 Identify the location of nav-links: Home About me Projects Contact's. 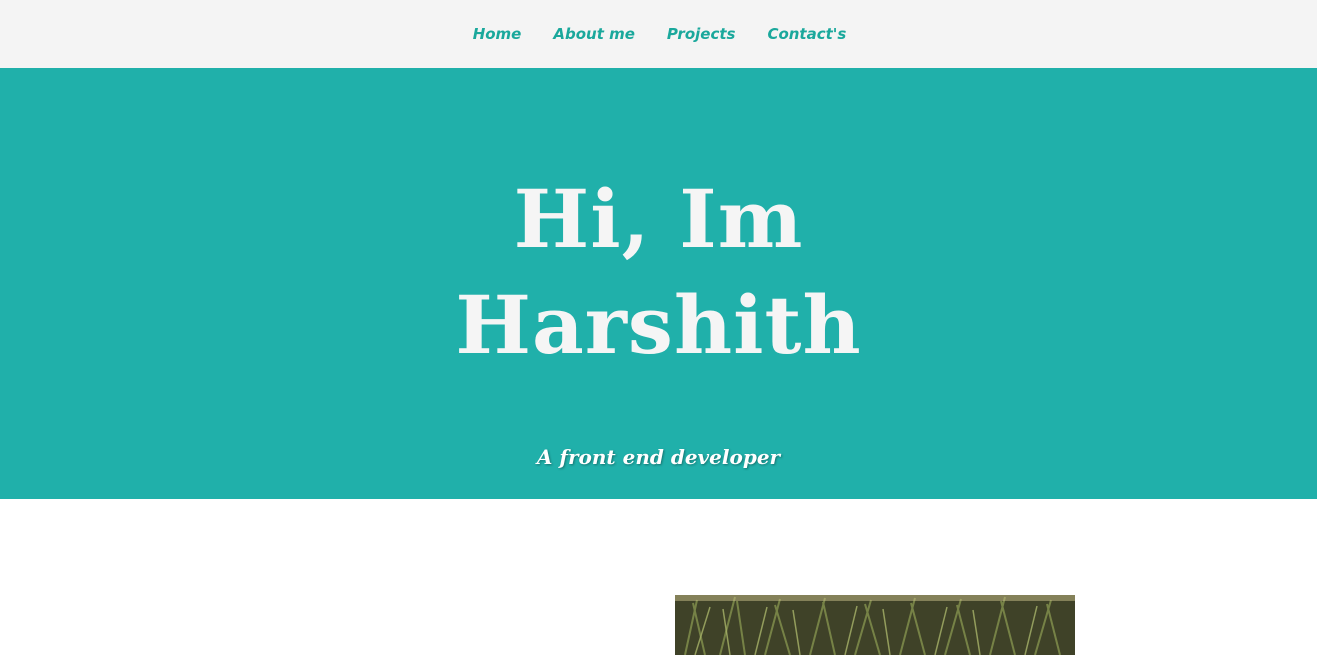
(658, 34).